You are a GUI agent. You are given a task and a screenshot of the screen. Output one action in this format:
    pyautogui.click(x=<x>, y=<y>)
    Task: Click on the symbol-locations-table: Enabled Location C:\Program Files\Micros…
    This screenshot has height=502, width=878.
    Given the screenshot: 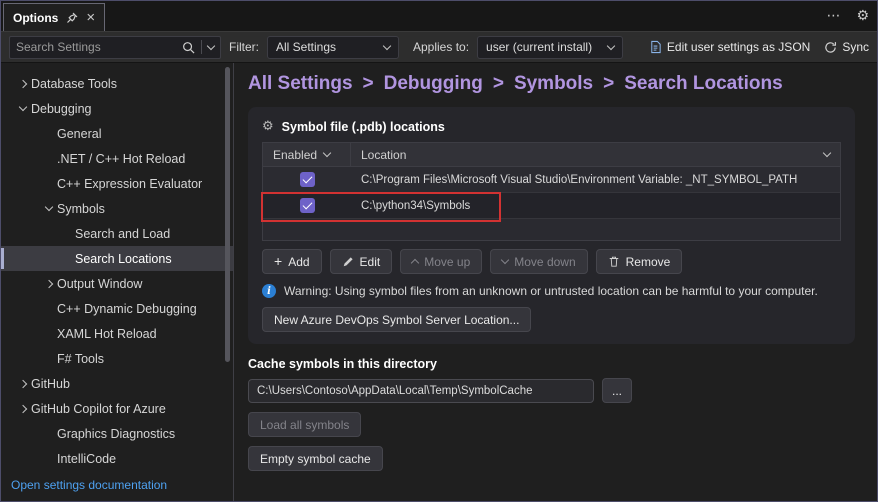 What is the action you would take?
    pyautogui.click(x=551, y=191)
    